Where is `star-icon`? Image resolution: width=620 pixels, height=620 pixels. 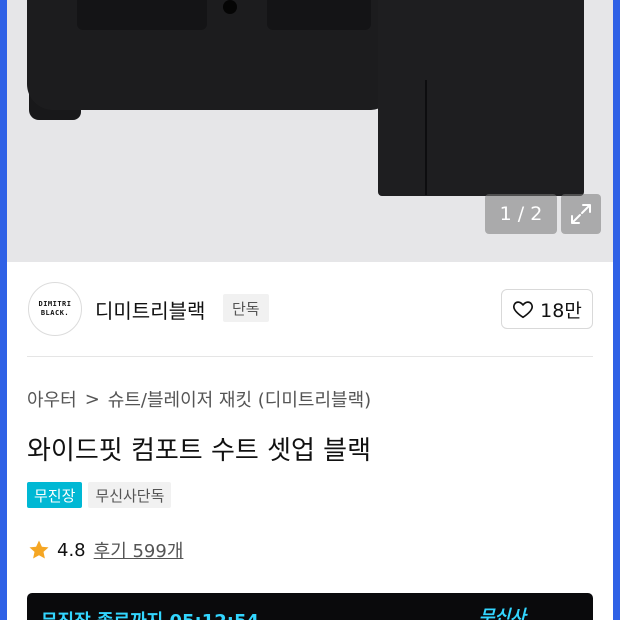 star-icon is located at coordinates (39, 549).